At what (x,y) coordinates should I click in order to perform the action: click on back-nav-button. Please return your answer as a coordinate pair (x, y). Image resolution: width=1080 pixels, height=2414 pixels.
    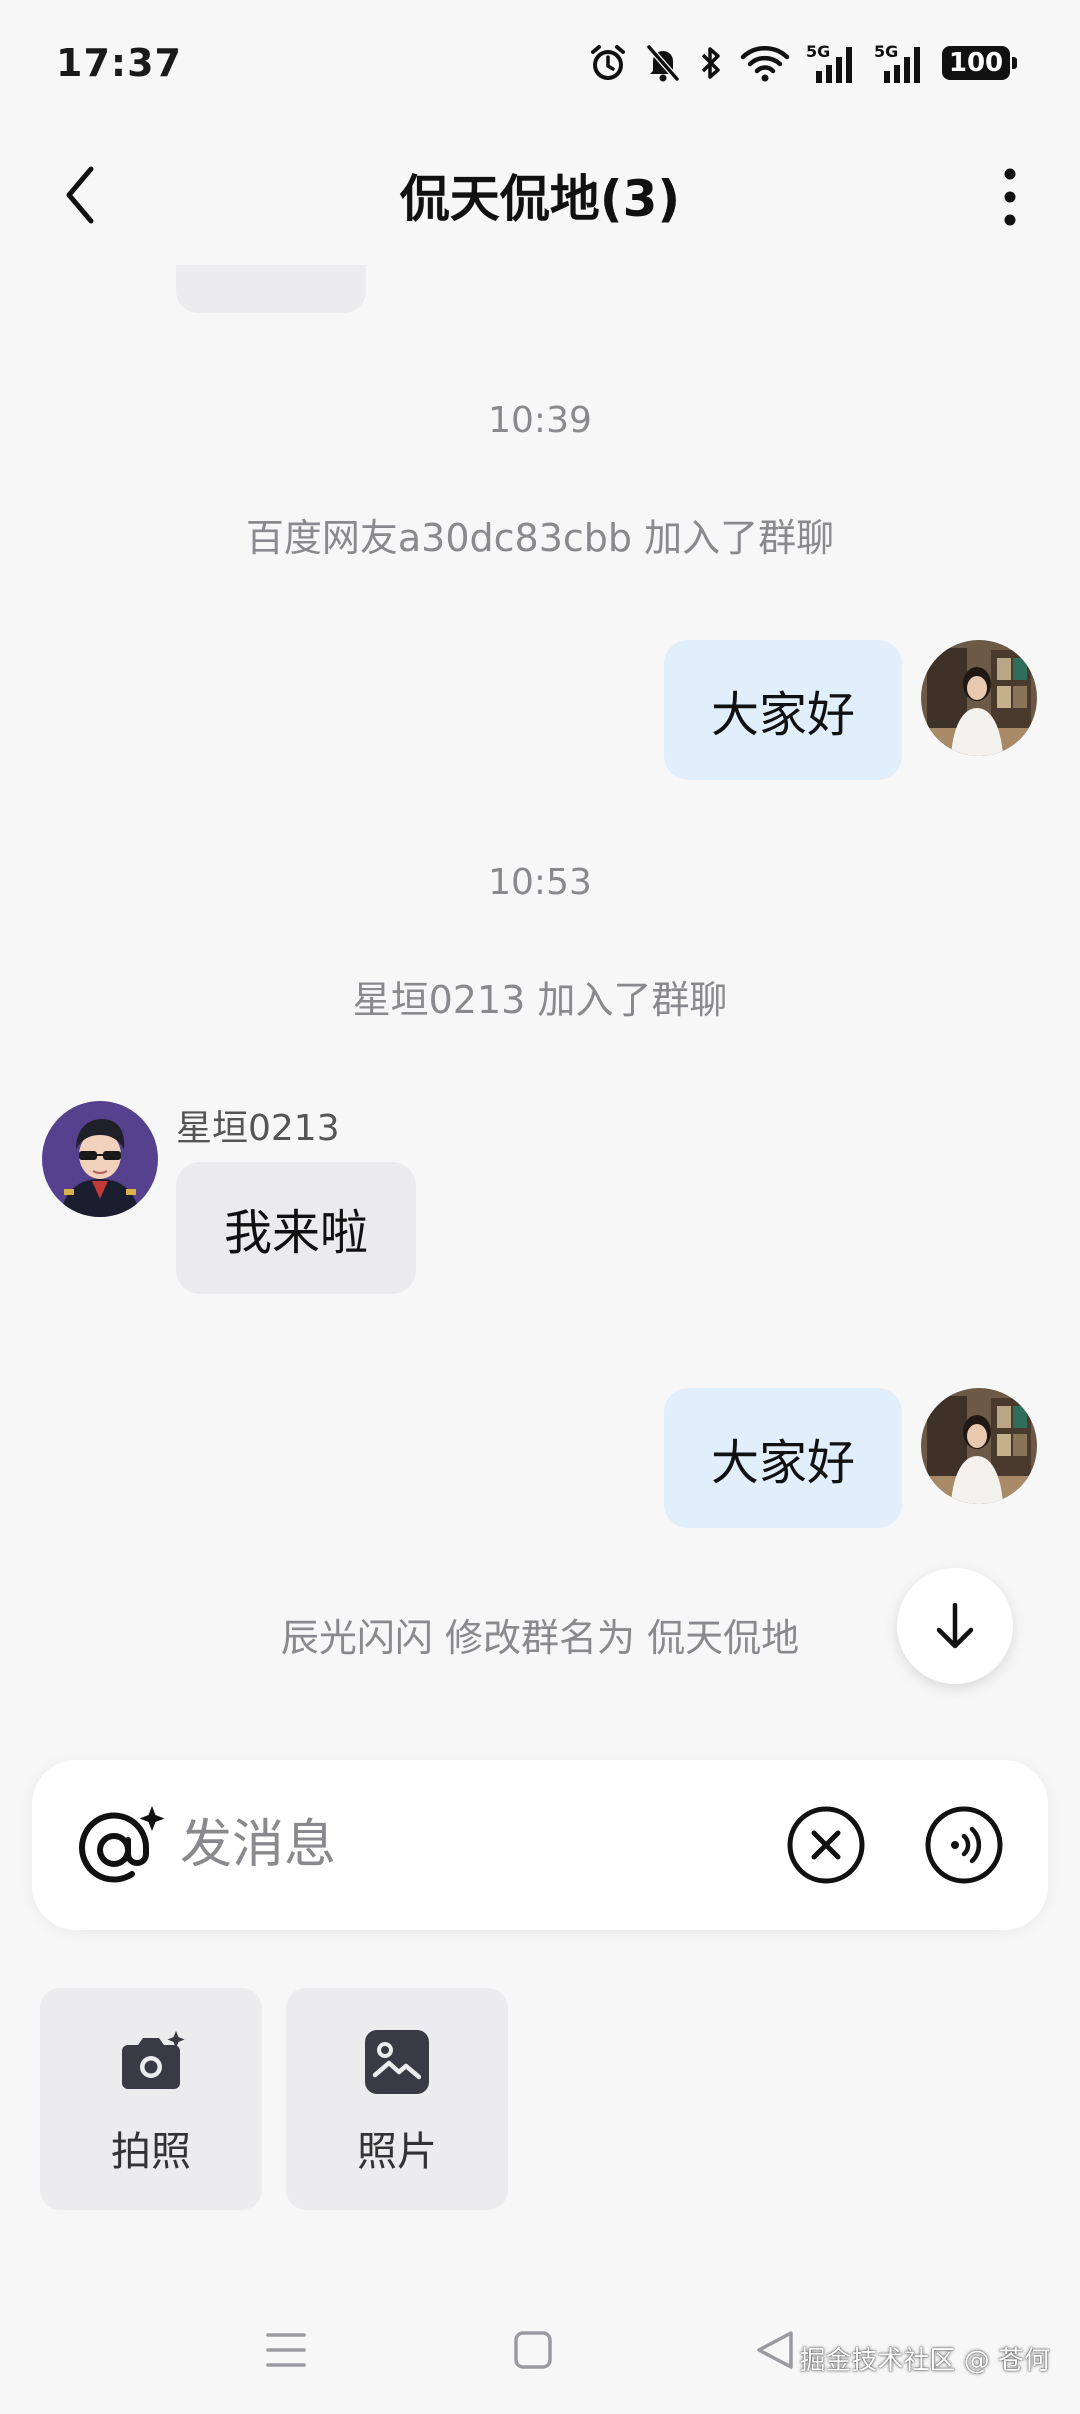
    Looking at the image, I should click on (775, 2350).